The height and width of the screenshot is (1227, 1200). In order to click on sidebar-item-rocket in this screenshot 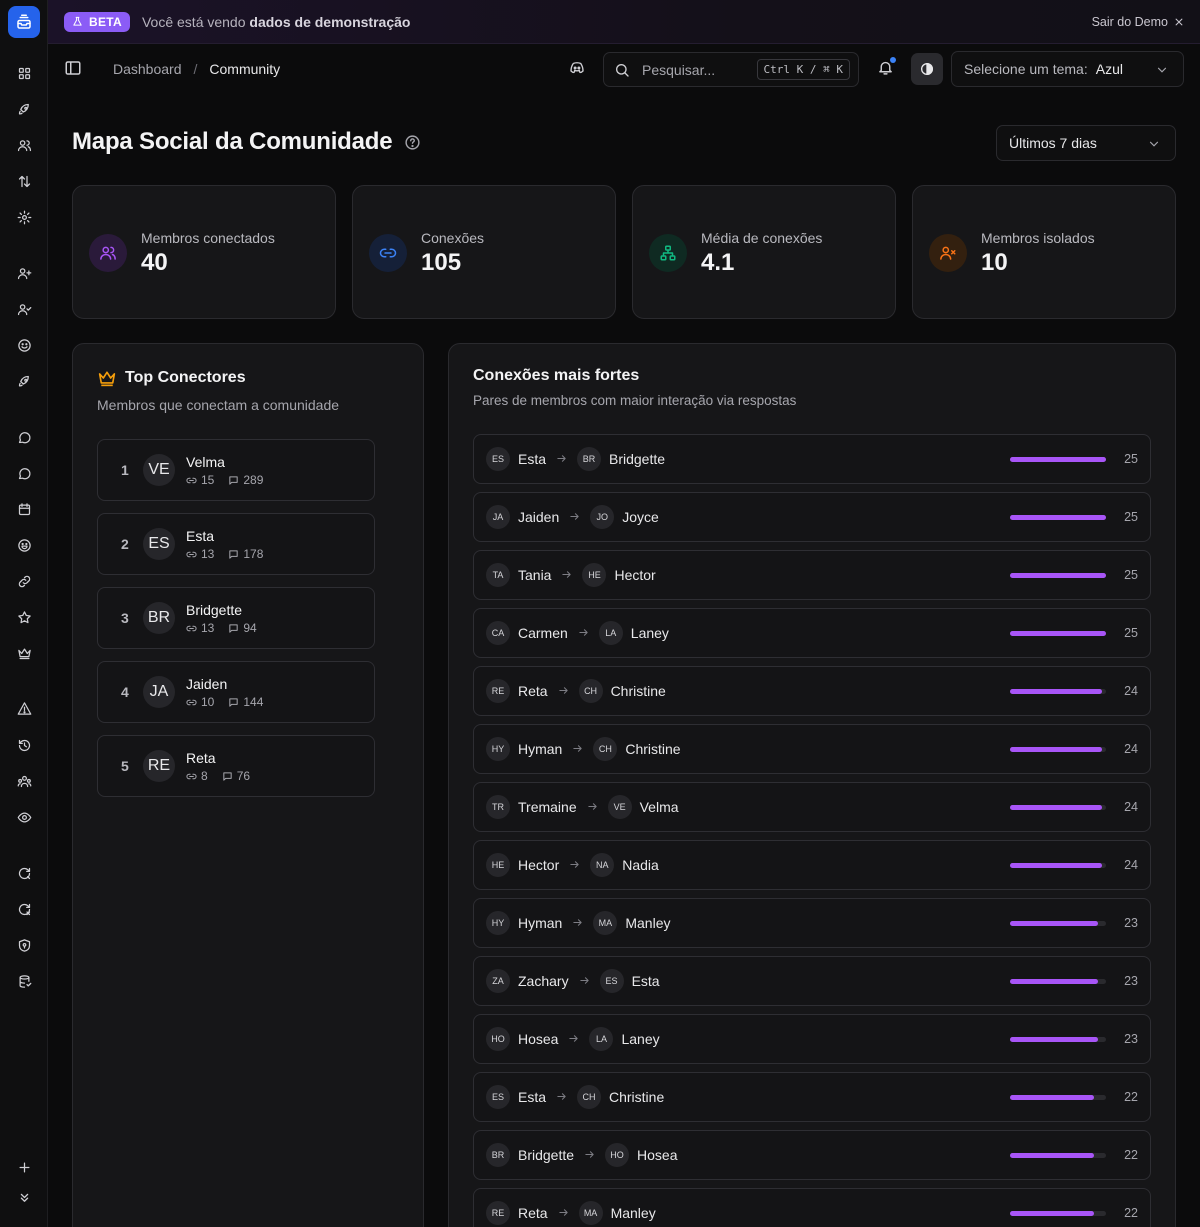, I will do `click(24, 109)`.